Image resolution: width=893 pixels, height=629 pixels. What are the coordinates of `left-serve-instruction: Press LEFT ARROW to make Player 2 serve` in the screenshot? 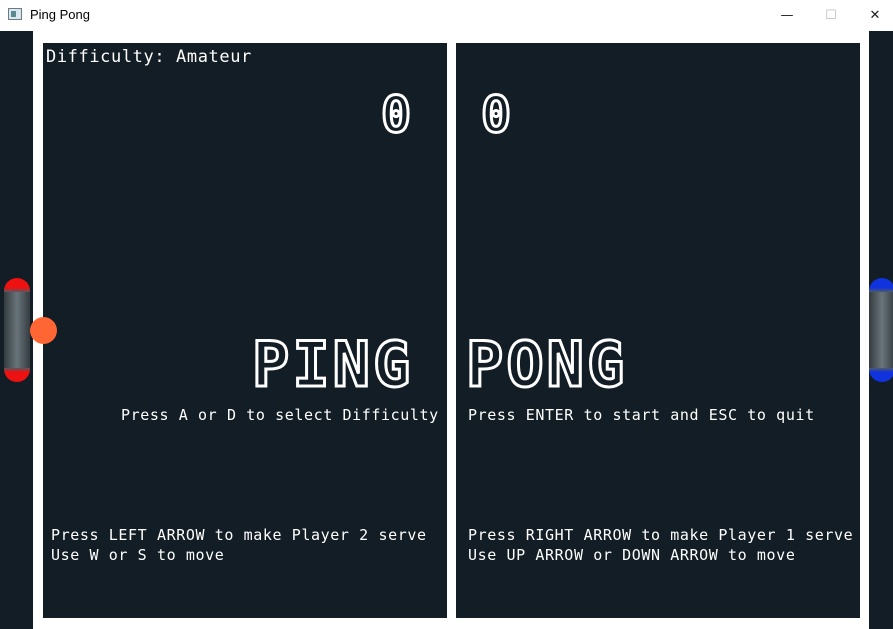 It's located at (239, 535).